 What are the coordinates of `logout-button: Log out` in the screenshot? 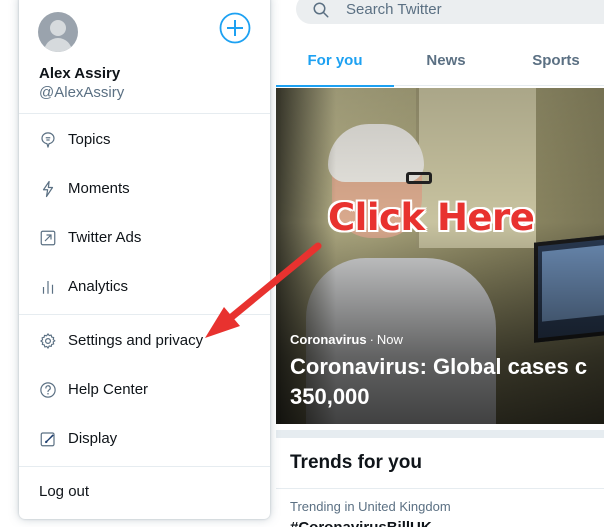 It's located at (64, 491).